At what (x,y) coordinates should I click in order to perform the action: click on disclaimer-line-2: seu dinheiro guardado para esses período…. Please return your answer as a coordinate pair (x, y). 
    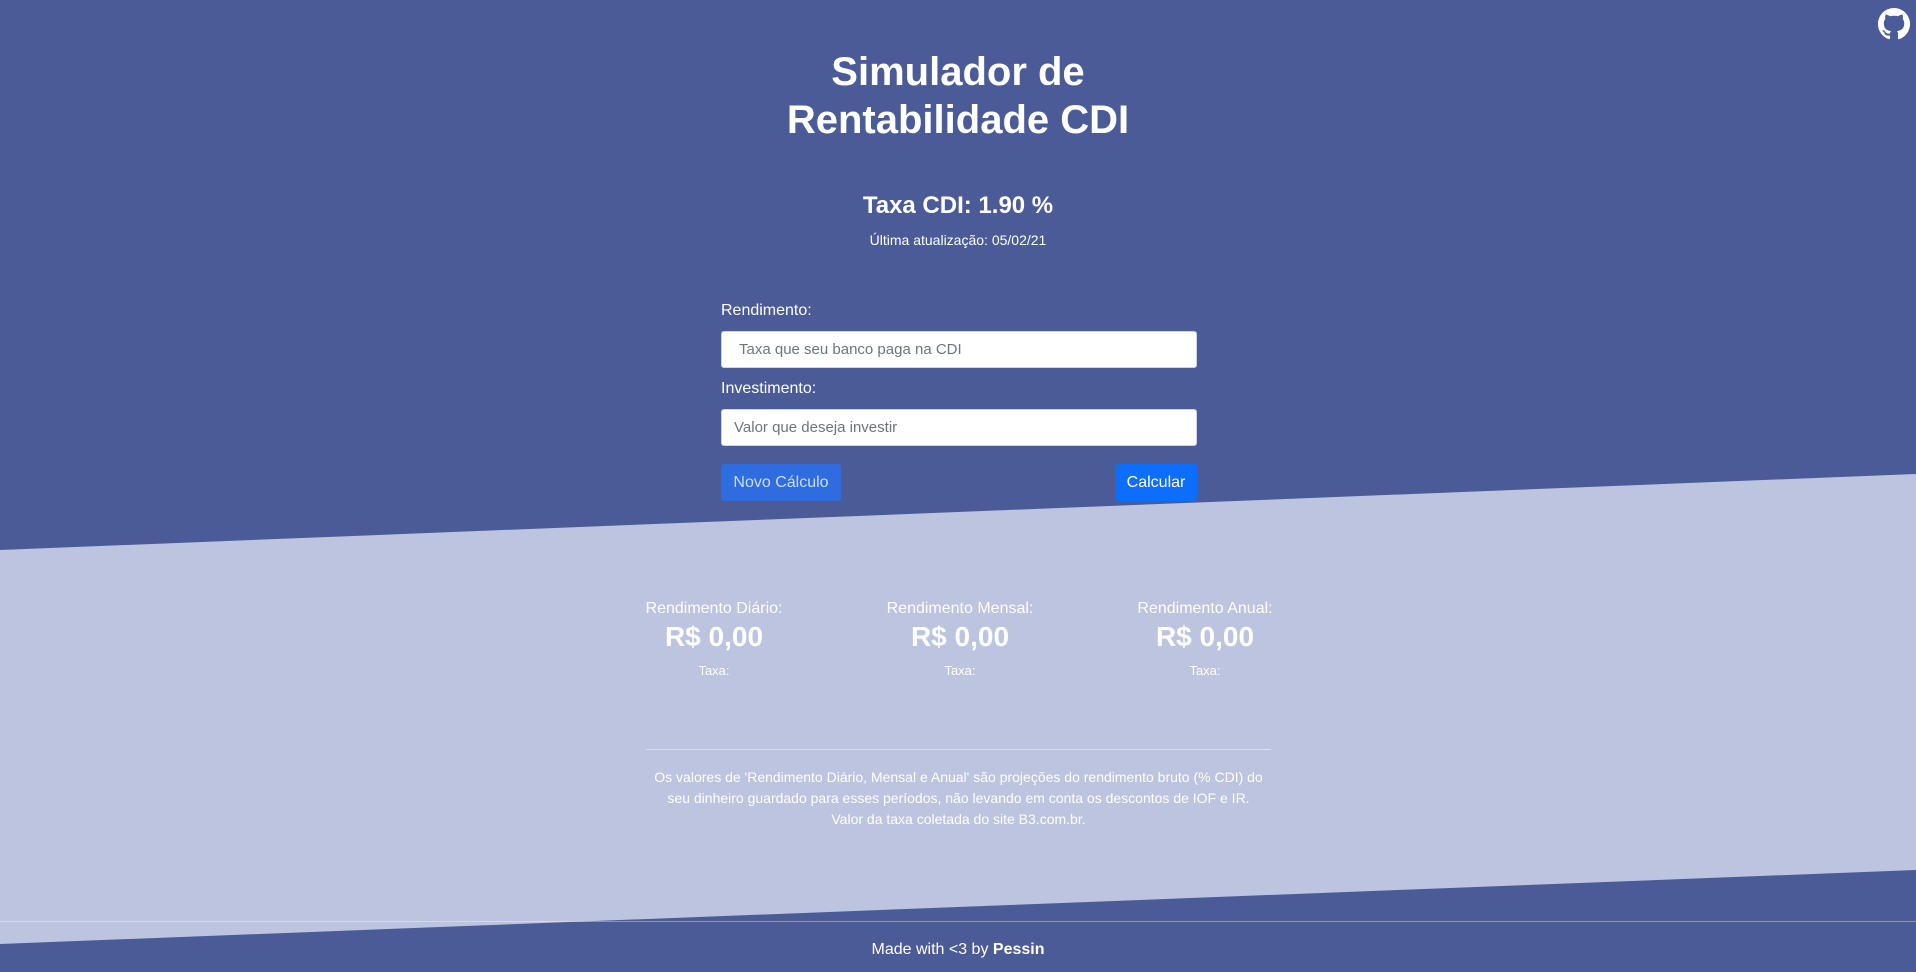
    Looking at the image, I should click on (958, 798).